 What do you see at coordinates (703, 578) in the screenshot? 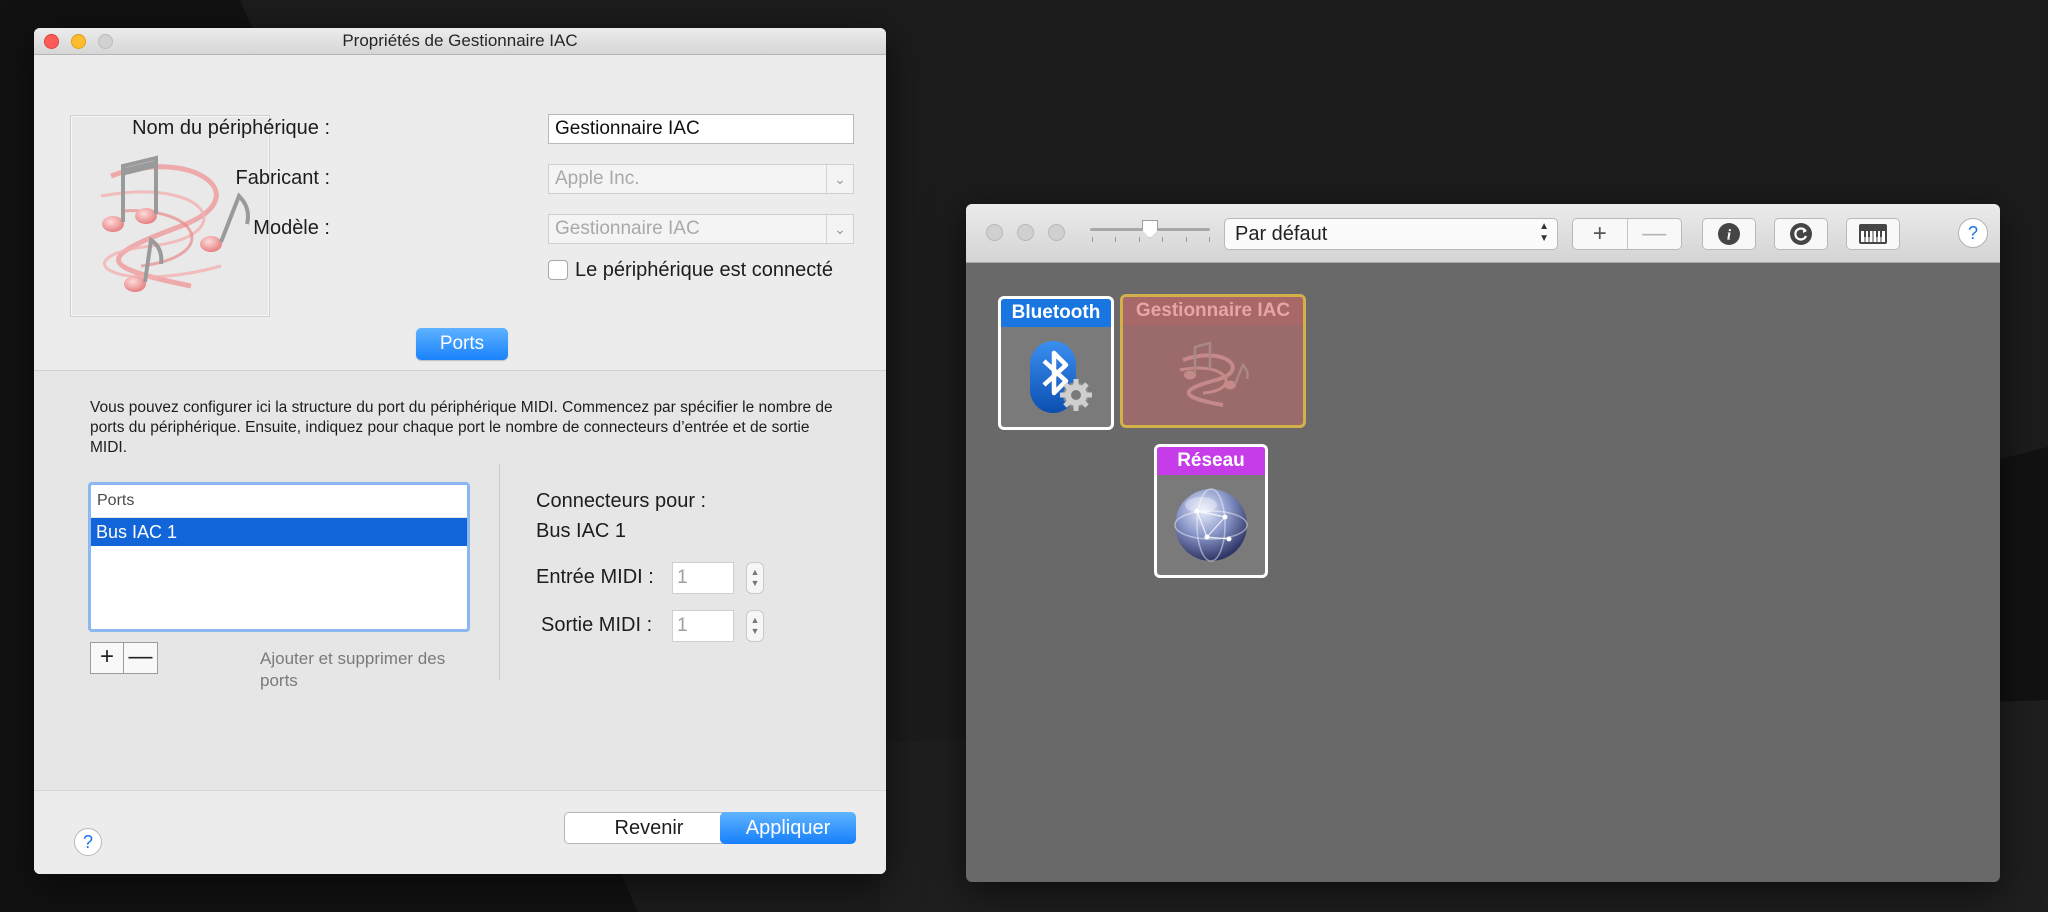
I see `midi-in-field: 1` at bounding box center [703, 578].